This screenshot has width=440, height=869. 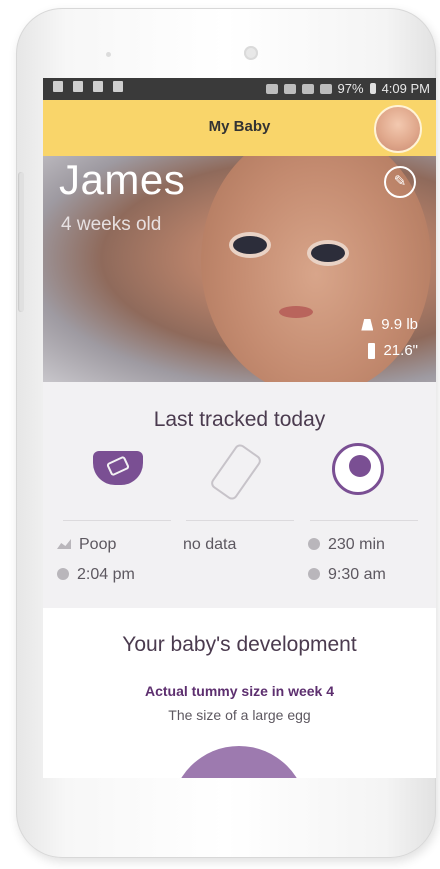 I want to click on weight-value: 9.9 lb, so click(x=399, y=324).